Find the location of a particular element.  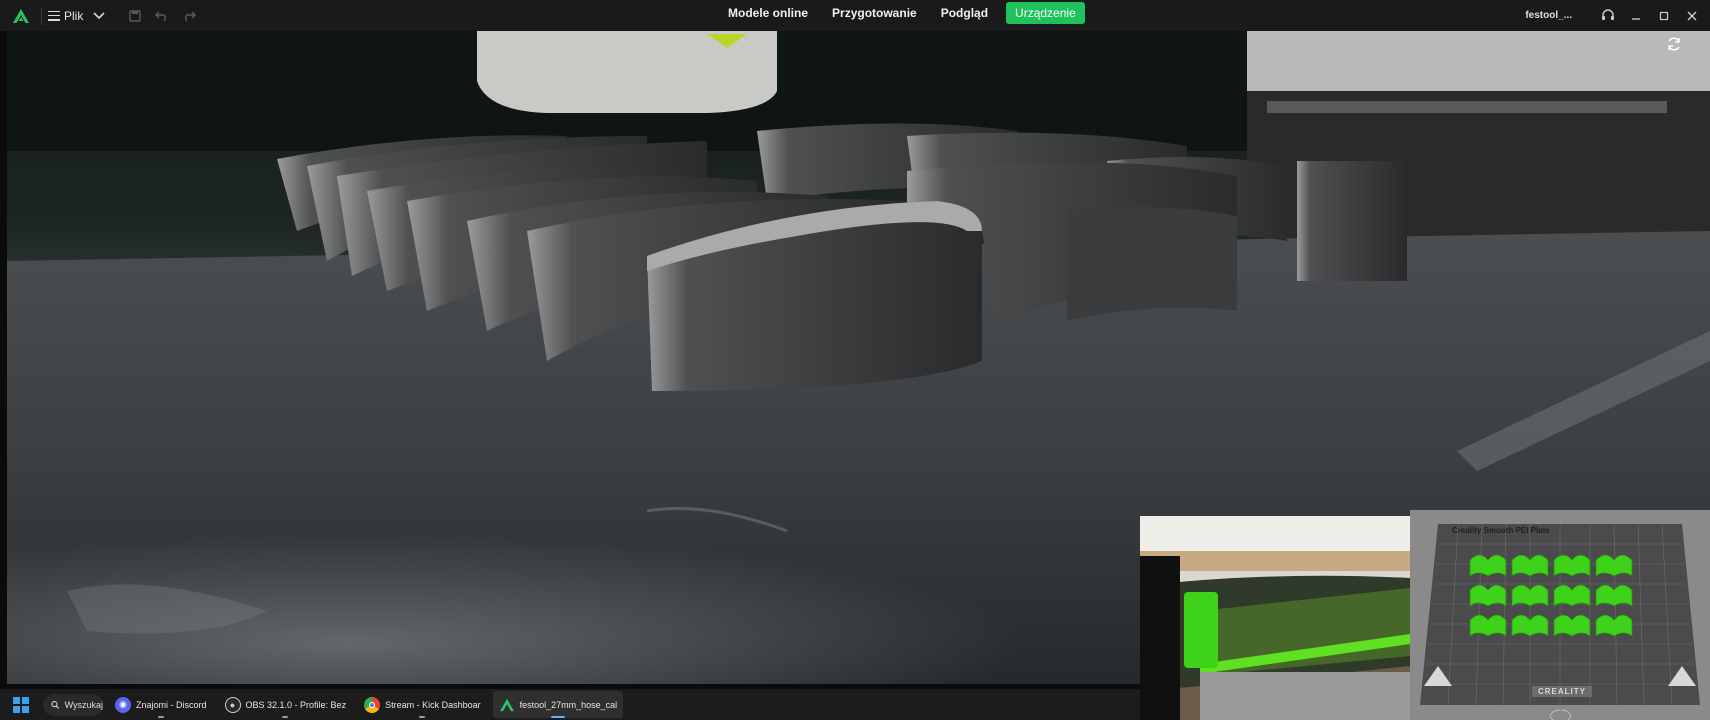

tab-device: Urządzenie is located at coordinates (1045, 13).